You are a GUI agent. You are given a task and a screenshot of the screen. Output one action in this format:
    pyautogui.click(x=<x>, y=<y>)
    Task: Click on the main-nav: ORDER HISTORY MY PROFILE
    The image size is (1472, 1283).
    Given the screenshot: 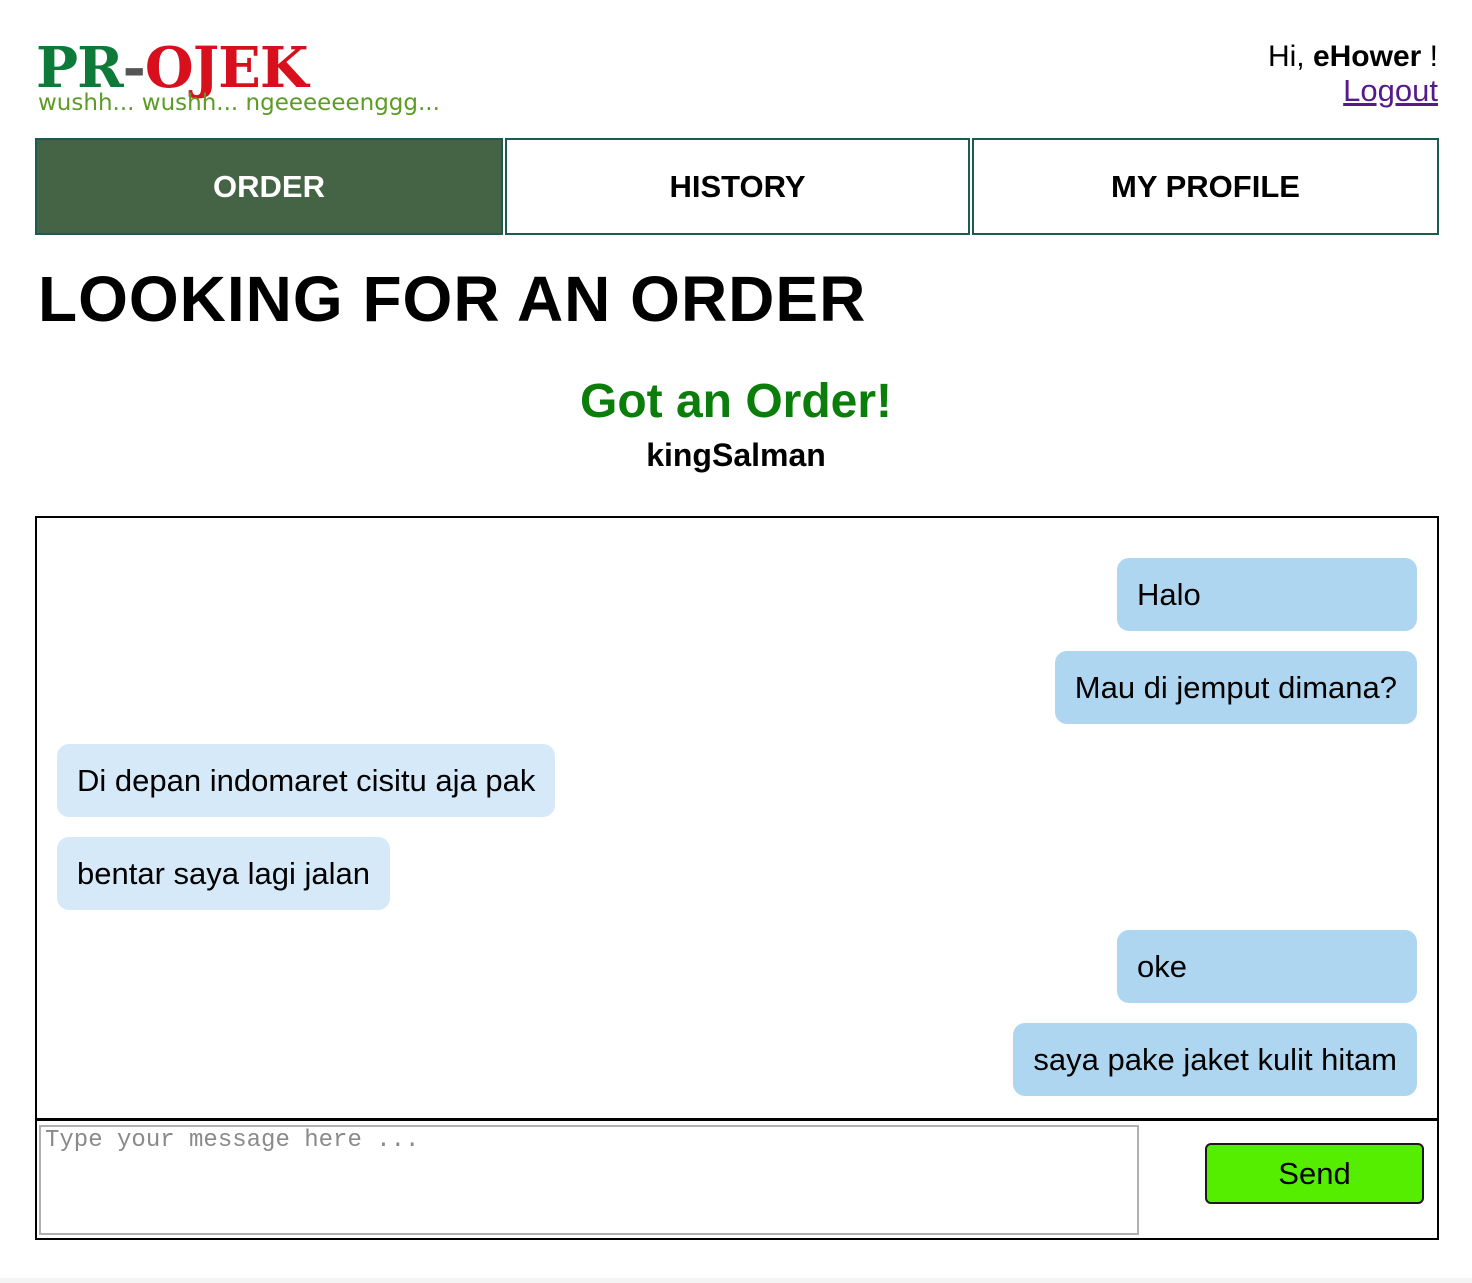 What is the action you would take?
    pyautogui.click(x=737, y=186)
    